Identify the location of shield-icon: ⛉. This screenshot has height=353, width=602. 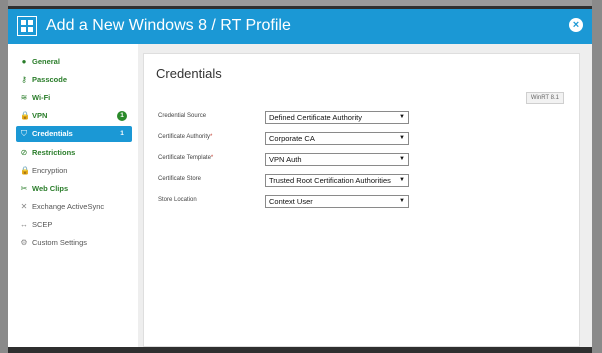
(24, 133).